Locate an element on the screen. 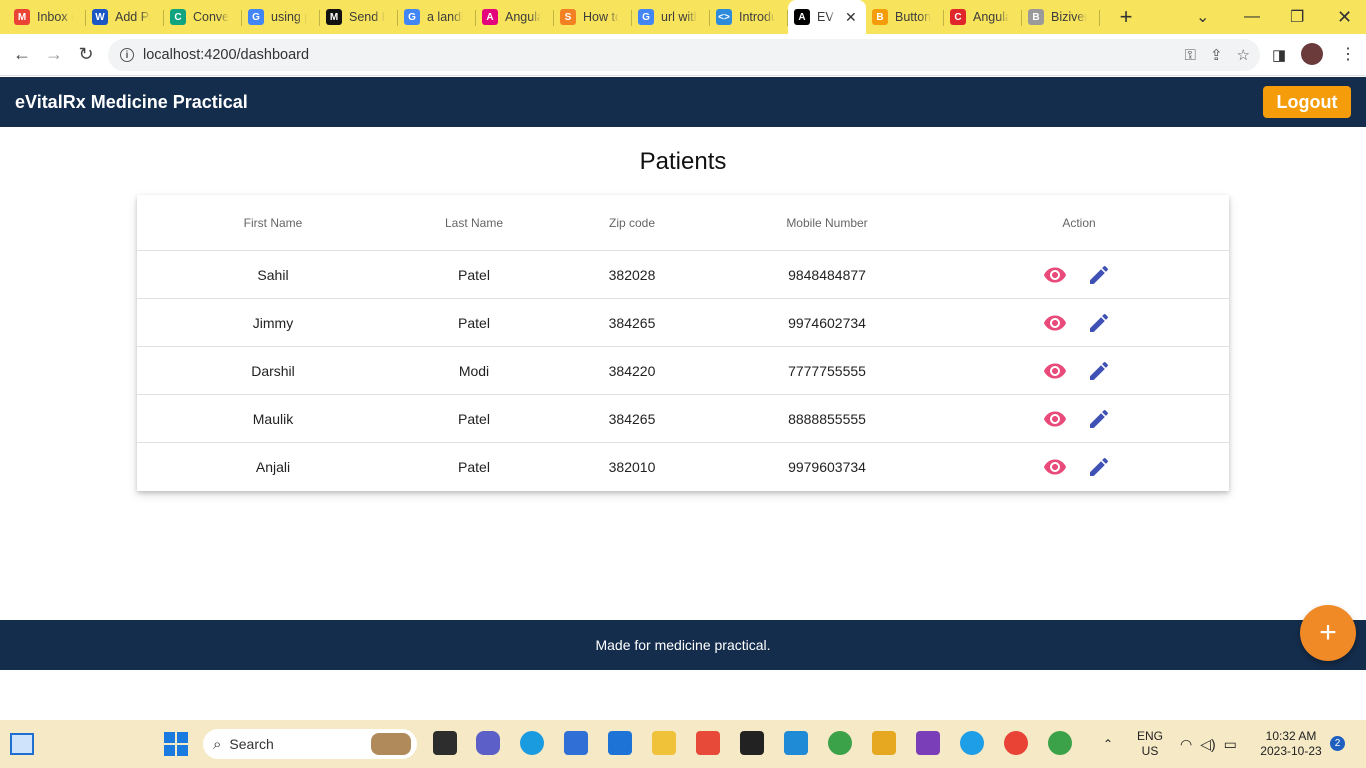 Image resolution: width=1366 pixels, height=768 pixels. chrome-profile-icon is located at coordinates (840, 743).